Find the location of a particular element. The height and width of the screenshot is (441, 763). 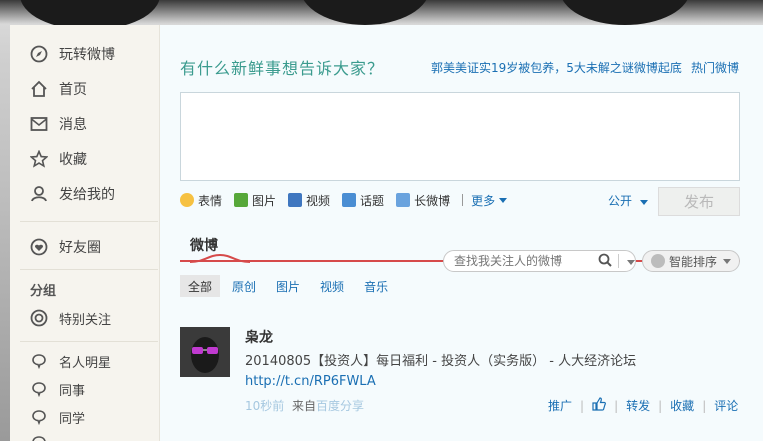

repost-button: 转发 is located at coordinates (638, 405).